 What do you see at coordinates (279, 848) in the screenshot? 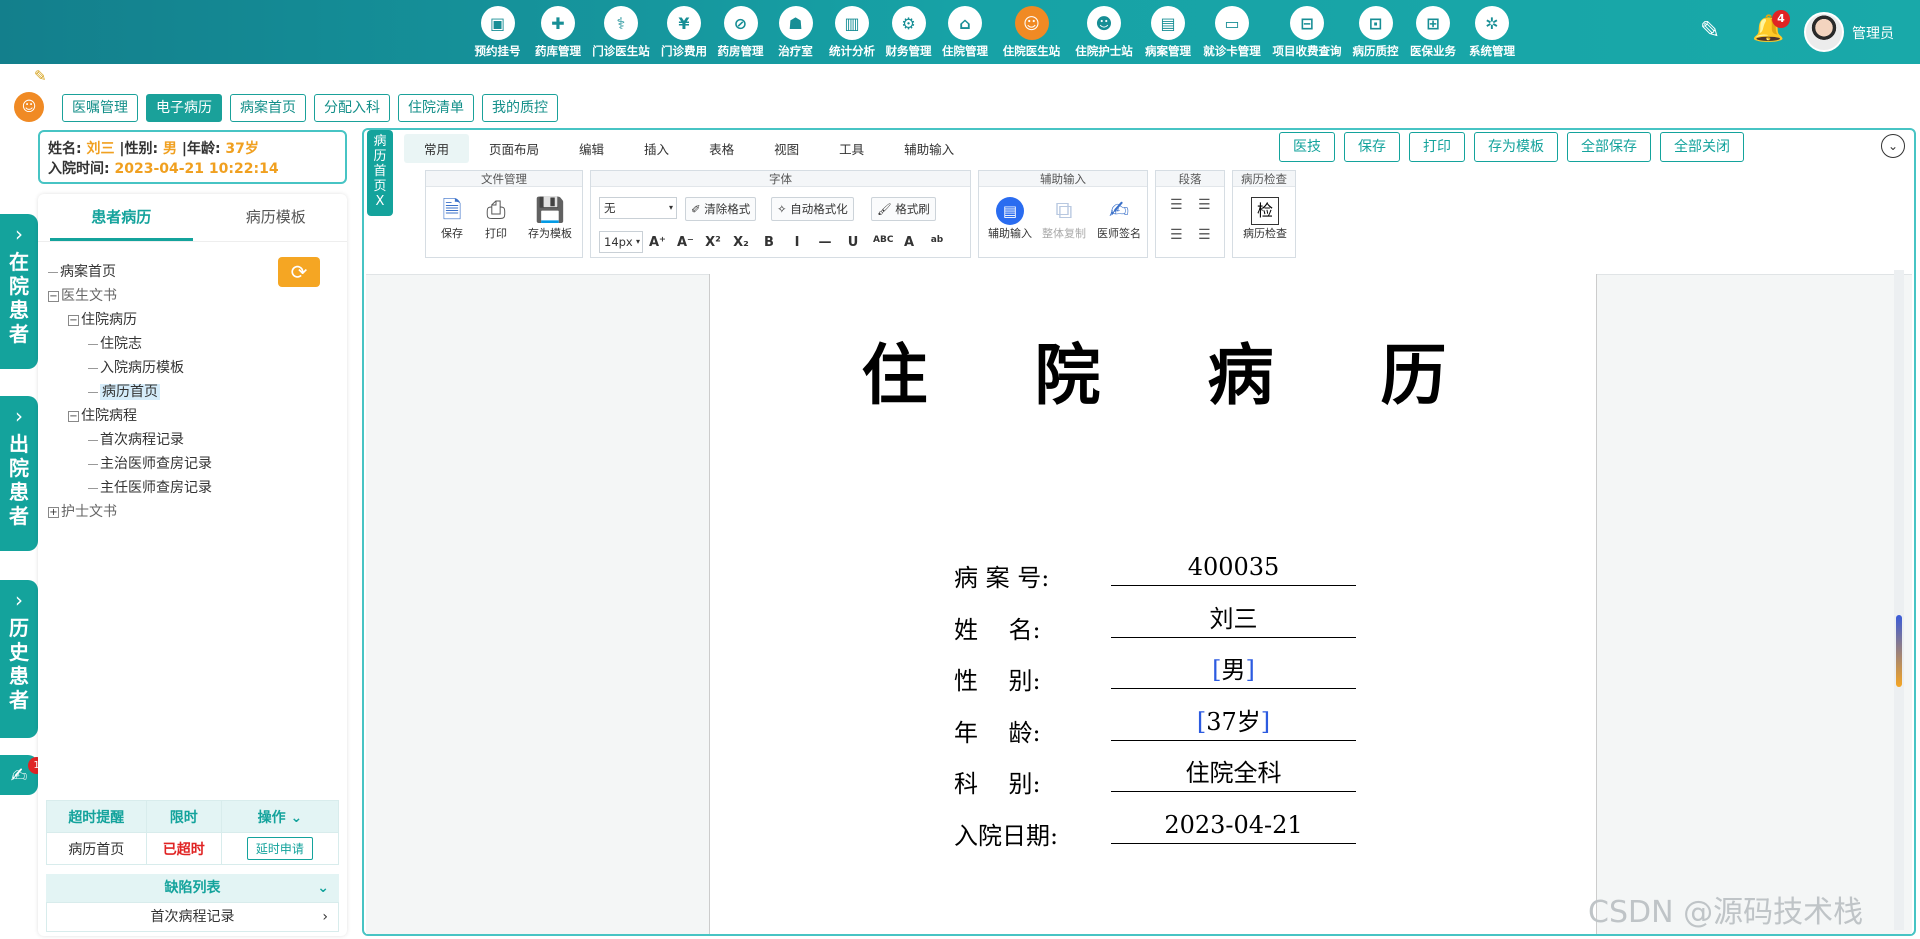
I see `extend-request-button: 延时申请` at bounding box center [279, 848].